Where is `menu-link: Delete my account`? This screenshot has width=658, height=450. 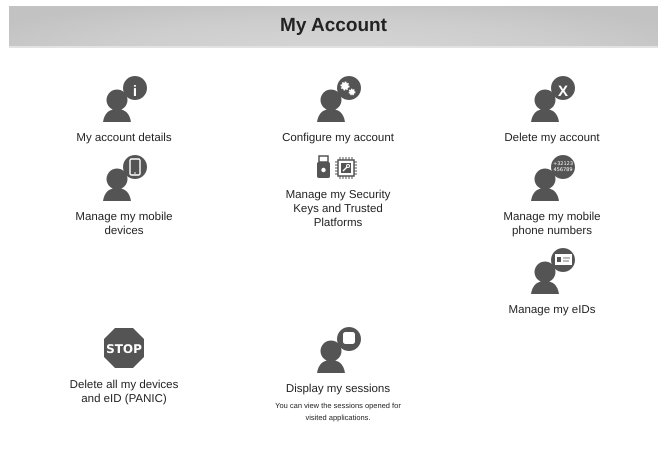 menu-link: Delete my account is located at coordinates (552, 138).